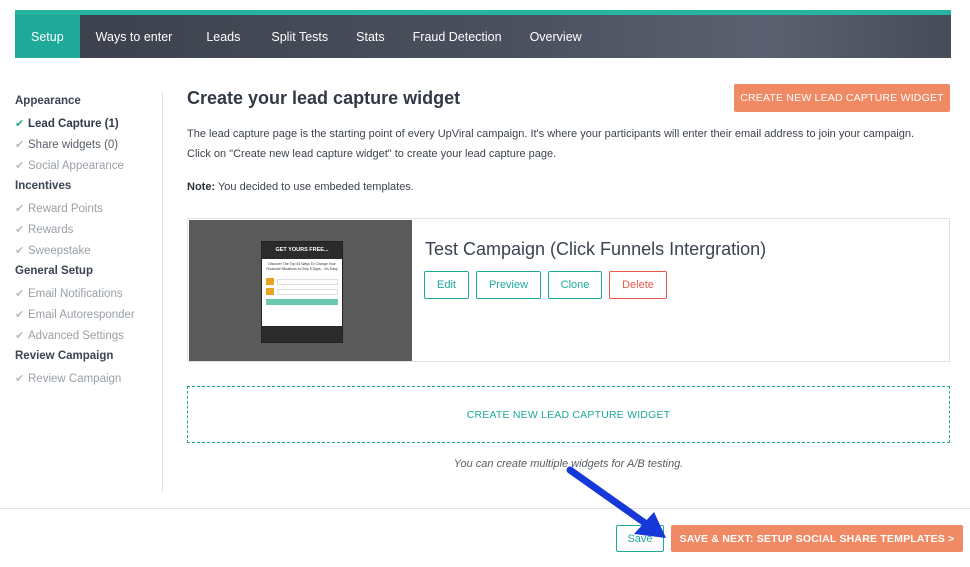 The width and height of the screenshot is (970, 567). What do you see at coordinates (43, 186) in the screenshot?
I see `sidebar-heading: Incentives` at bounding box center [43, 186].